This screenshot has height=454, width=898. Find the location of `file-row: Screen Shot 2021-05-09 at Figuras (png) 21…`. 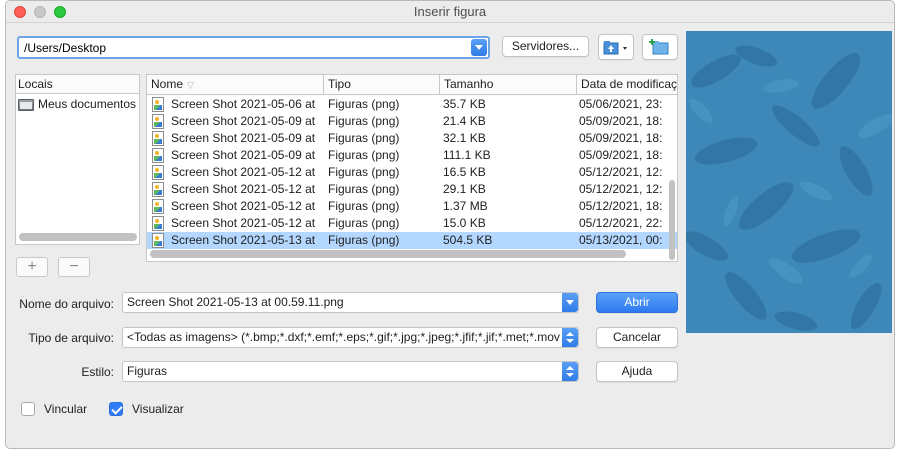

file-row: Screen Shot 2021-05-09 at Figuras (png) 21… is located at coordinates (412, 121).